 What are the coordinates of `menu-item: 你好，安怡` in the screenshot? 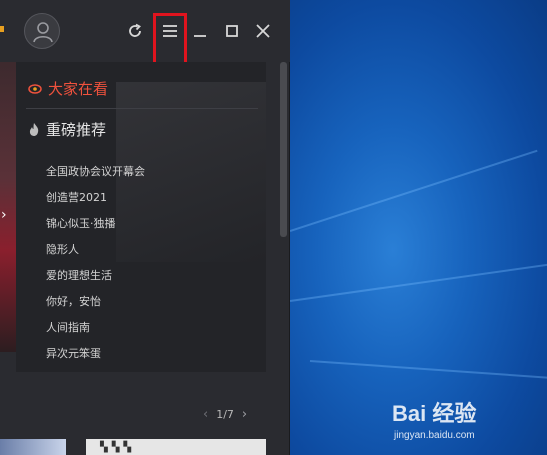 It's located at (73, 301).